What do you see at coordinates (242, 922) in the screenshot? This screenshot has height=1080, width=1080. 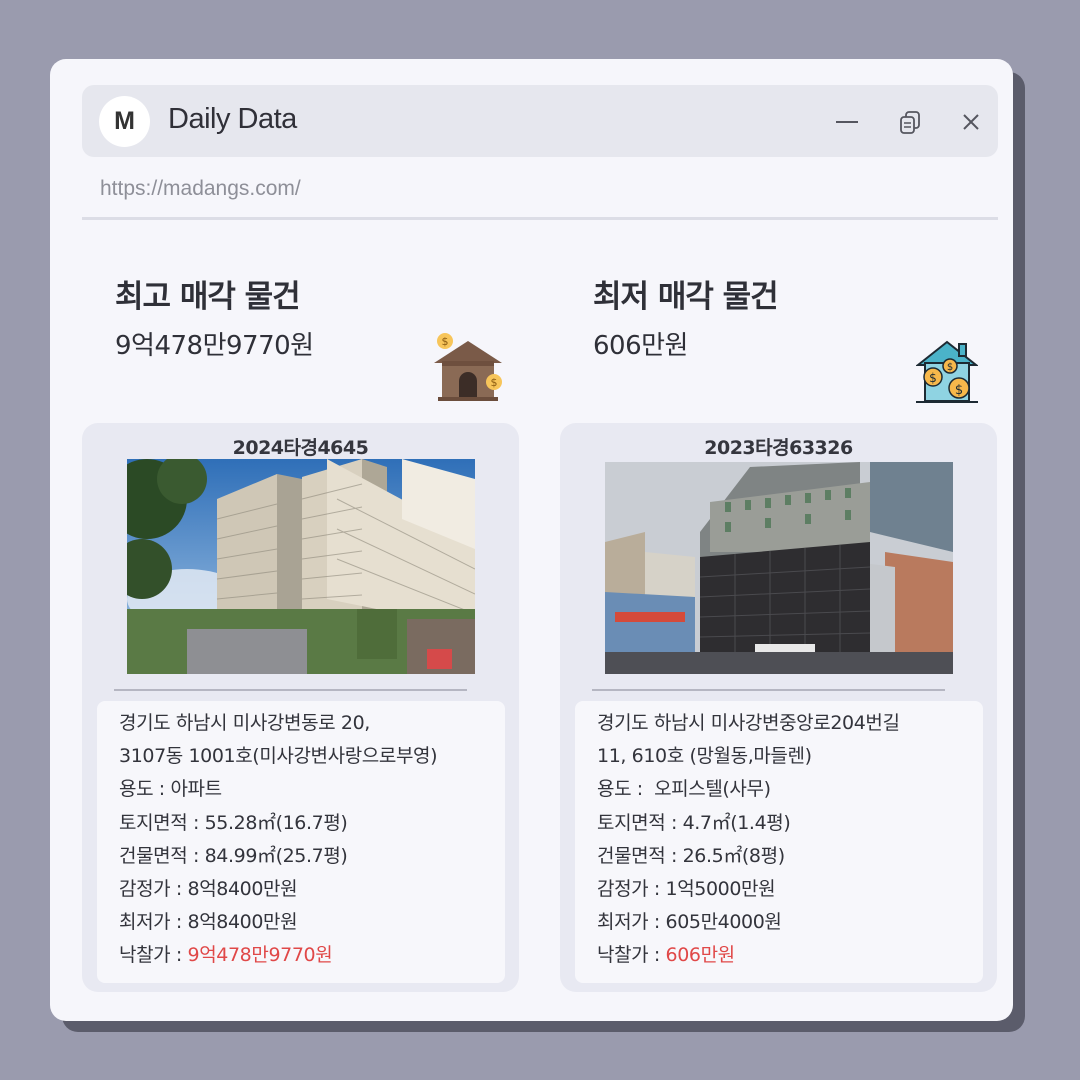 I see `minimum-price-value: 8억8400만원` at bounding box center [242, 922].